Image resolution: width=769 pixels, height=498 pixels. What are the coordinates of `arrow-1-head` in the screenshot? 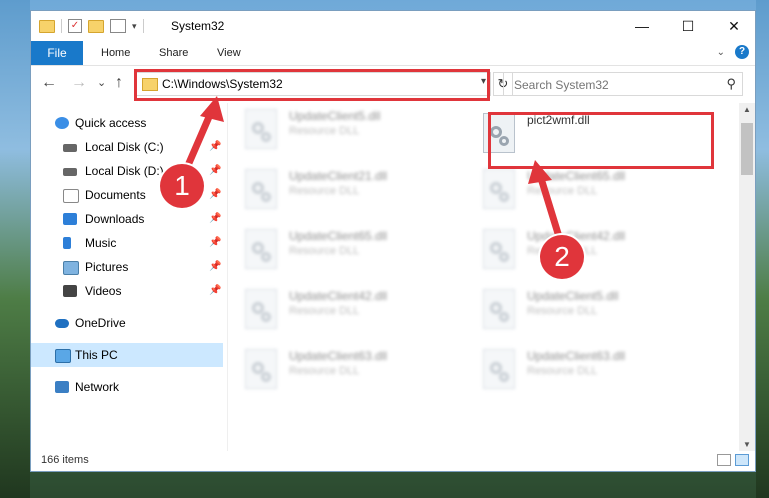 It's located at (212, 109).